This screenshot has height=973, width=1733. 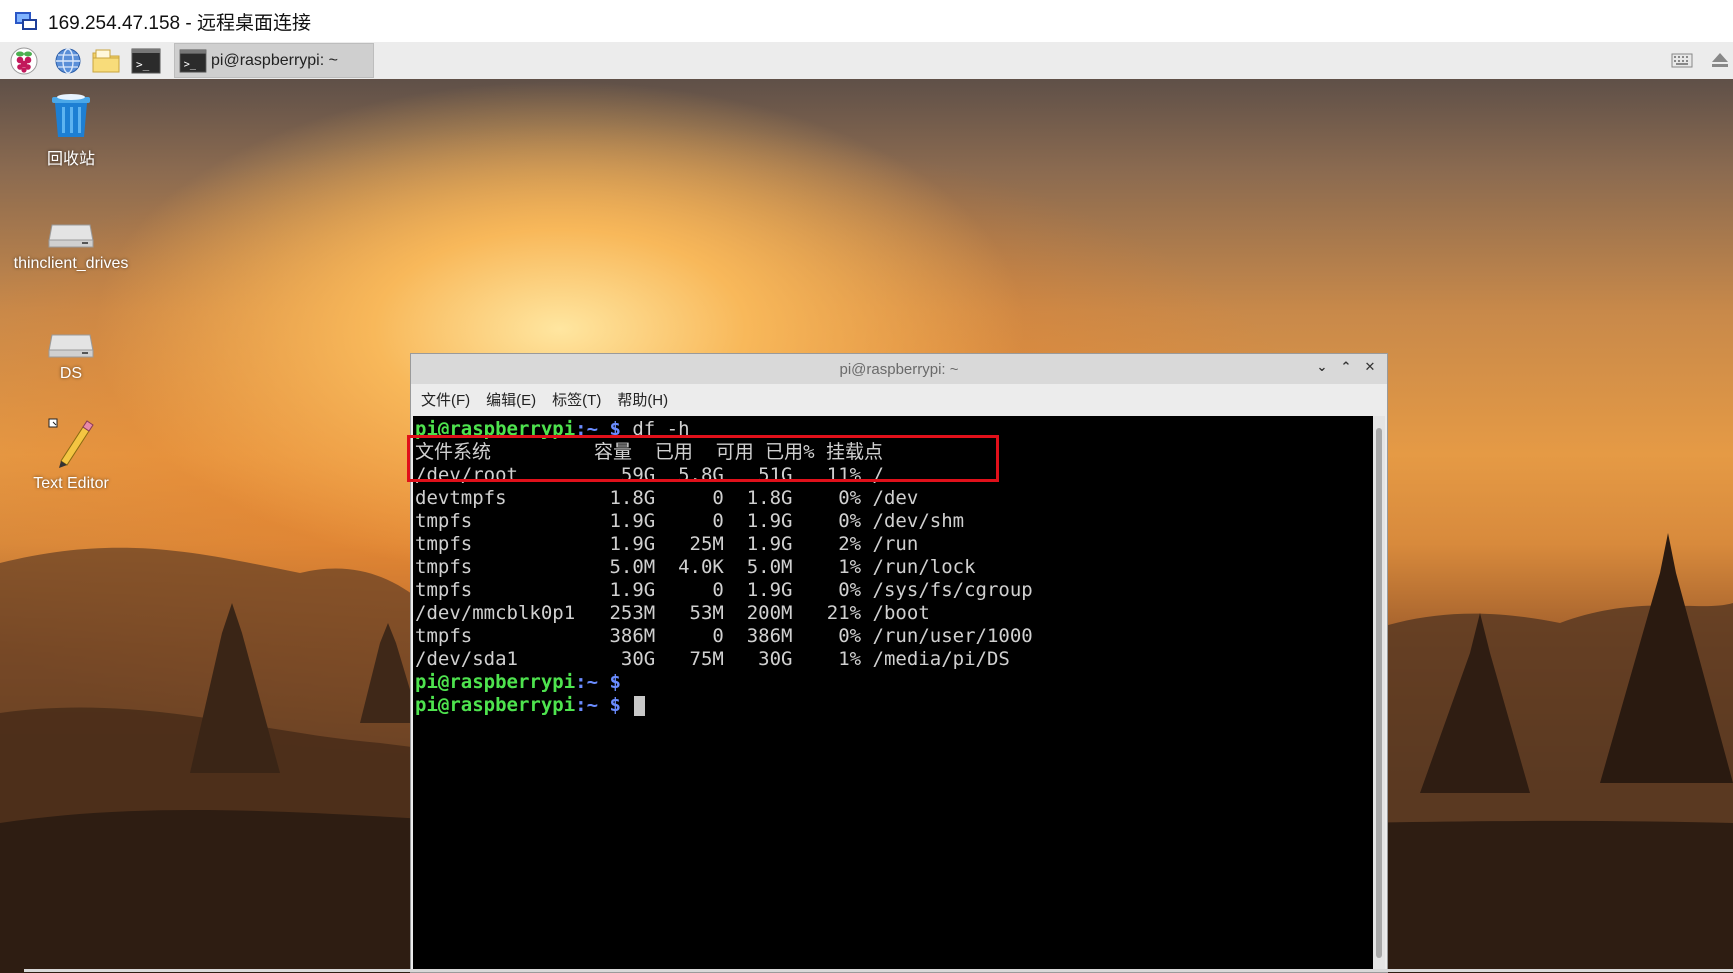 I want to click on terminal-command-line: pi@raspberrypi:~ $ df -h, so click(x=552, y=429).